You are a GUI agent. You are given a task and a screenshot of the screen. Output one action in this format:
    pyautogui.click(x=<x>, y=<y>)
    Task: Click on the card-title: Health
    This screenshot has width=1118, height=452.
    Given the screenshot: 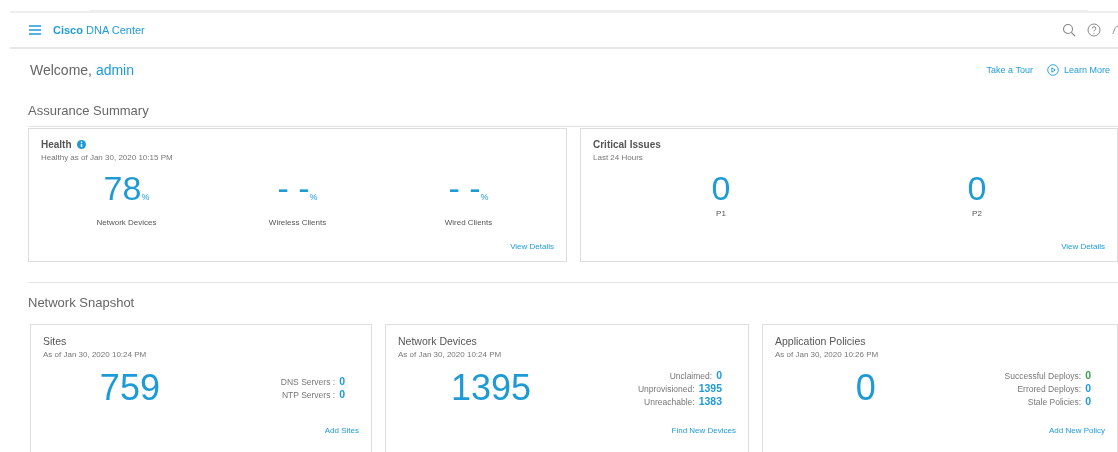 What is the action you would take?
    pyautogui.click(x=56, y=144)
    